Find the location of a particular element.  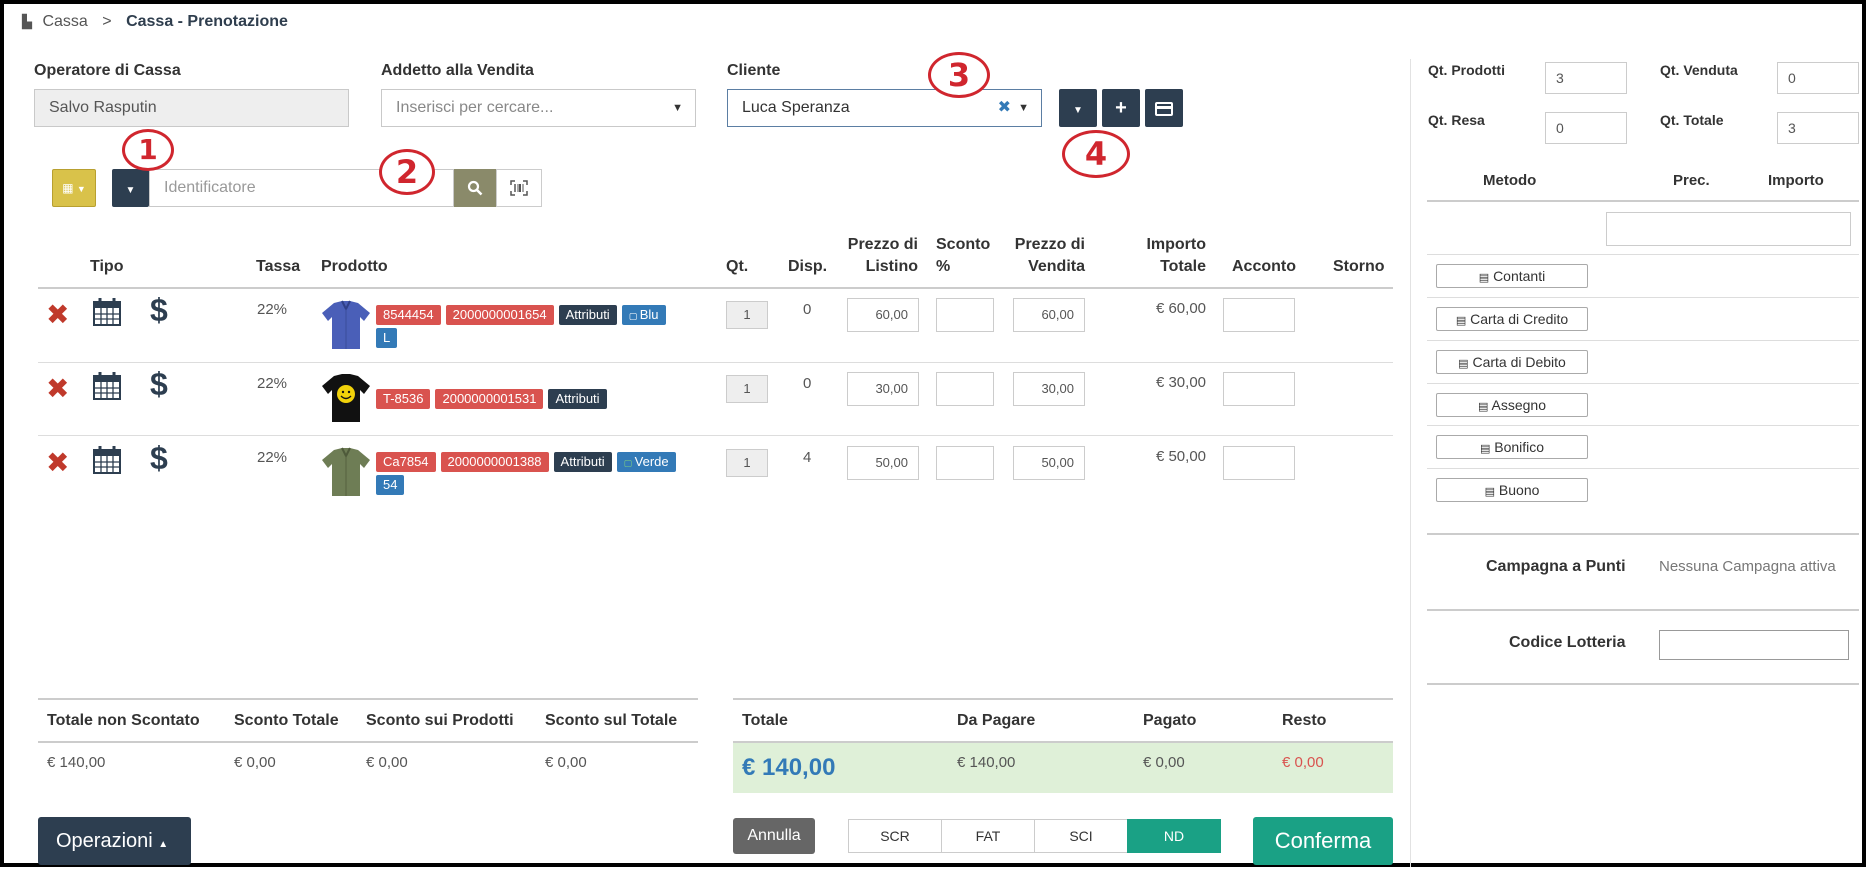

qt-totale-field: 3 is located at coordinates (1818, 128).